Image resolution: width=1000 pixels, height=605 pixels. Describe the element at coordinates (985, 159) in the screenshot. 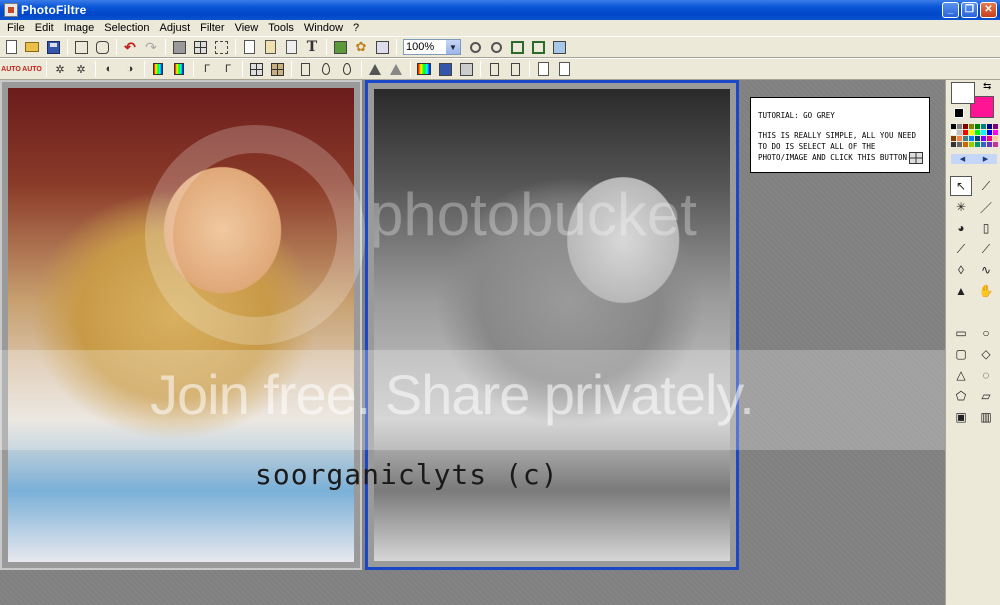

I see `palette-next-icon: ▶` at that location.